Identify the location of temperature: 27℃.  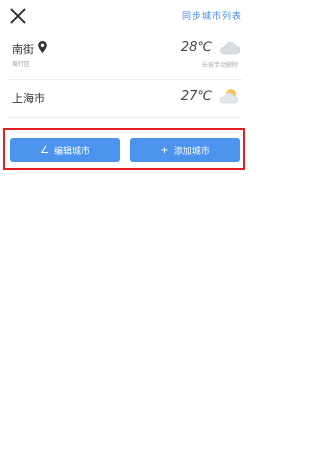
(196, 96).